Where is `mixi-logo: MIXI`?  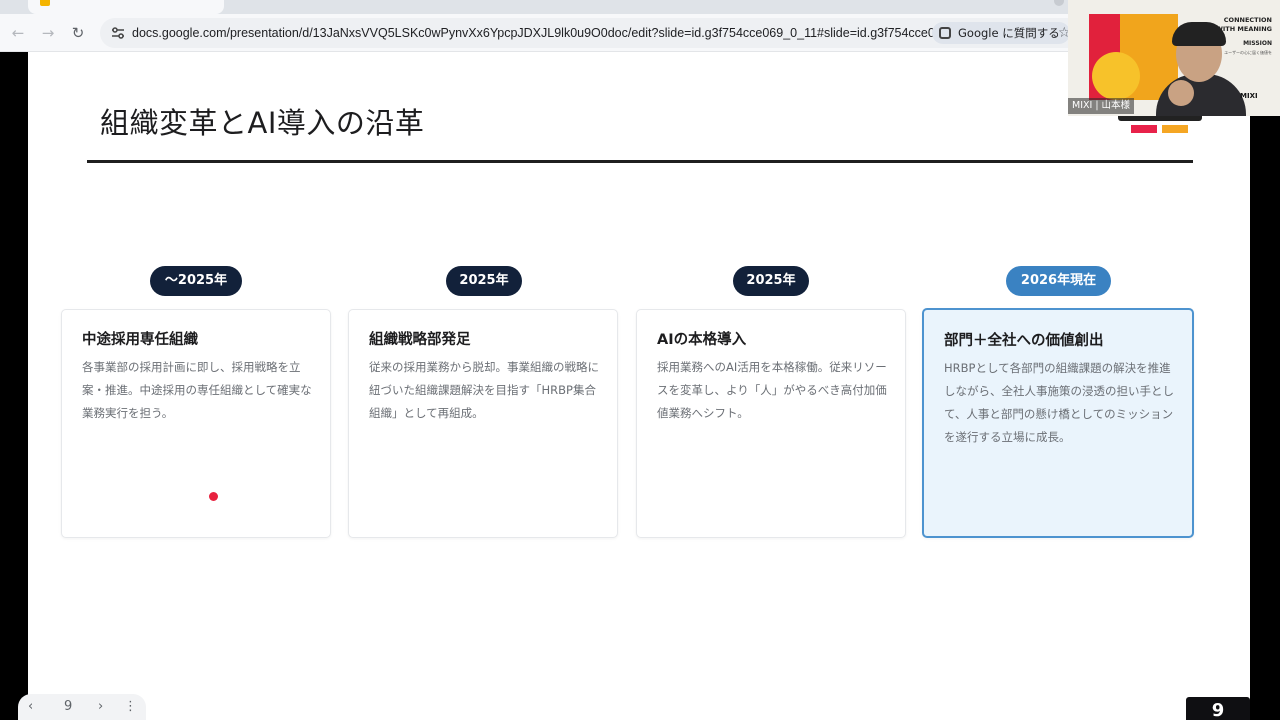
mixi-logo: MIXI is located at coordinates (1249, 96).